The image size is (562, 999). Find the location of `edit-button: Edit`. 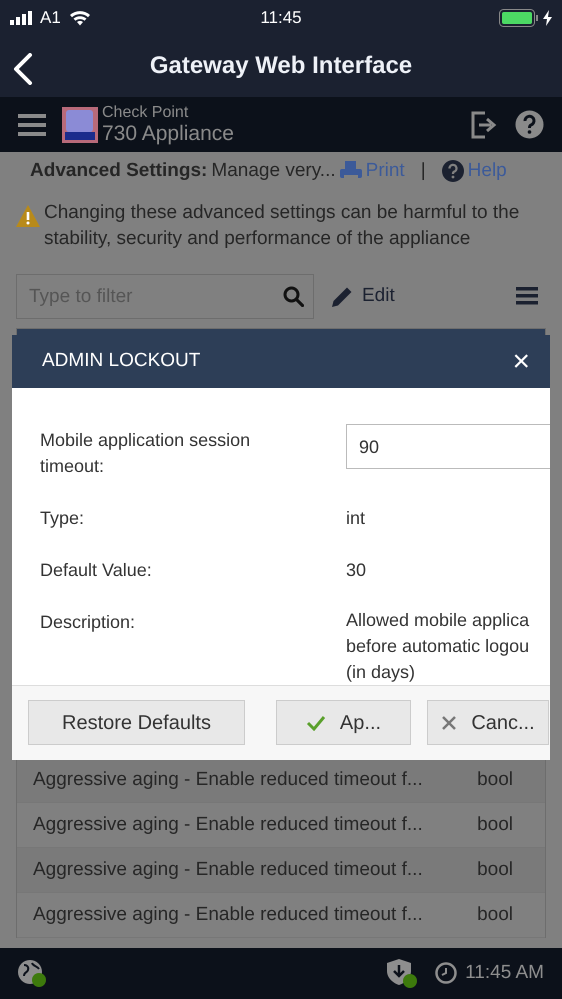

edit-button: Edit is located at coordinates (362, 296).